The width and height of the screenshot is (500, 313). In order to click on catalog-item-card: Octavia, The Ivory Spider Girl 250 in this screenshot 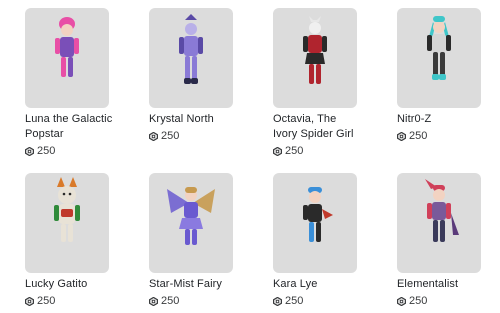, I will do `click(318, 83)`.